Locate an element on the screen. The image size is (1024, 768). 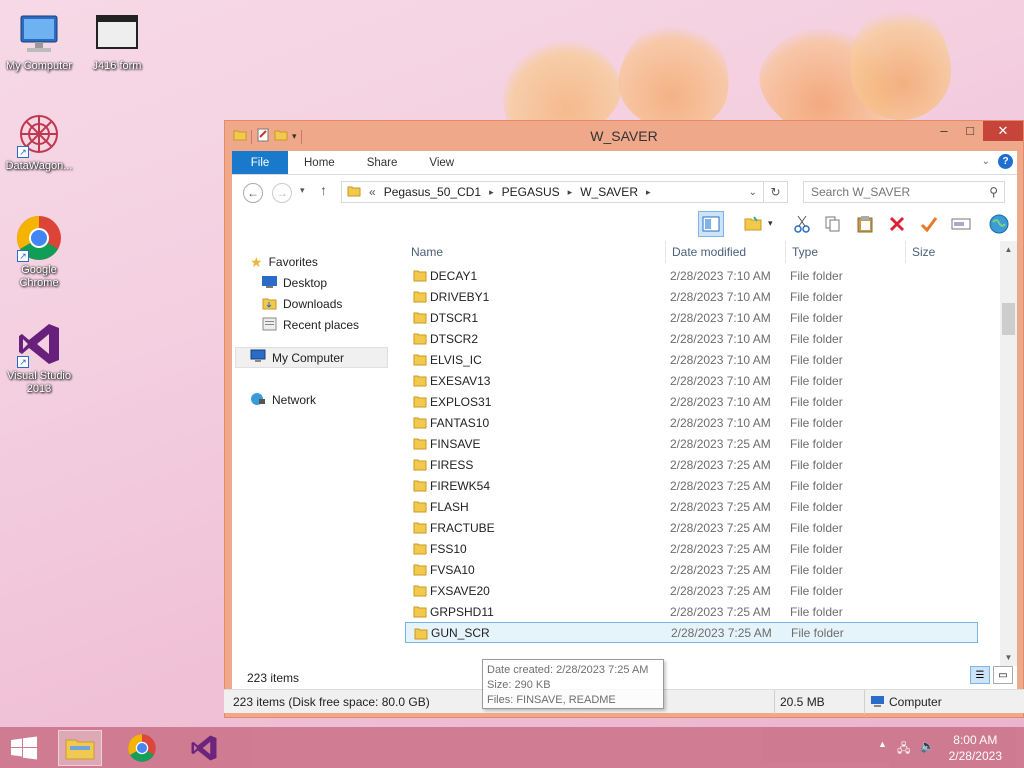
tab-home: Home is located at coordinates (319, 162).